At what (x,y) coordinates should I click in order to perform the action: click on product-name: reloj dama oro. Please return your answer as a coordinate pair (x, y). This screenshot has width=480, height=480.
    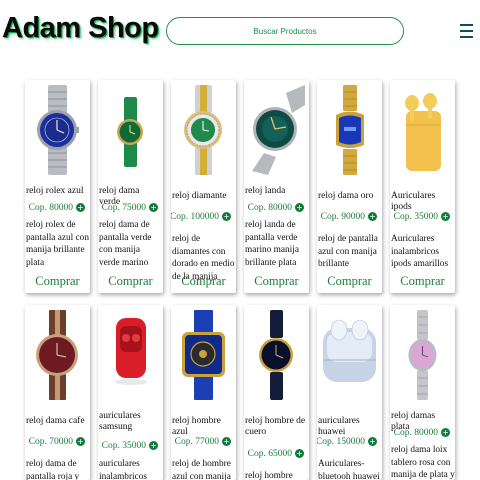
    Looking at the image, I should click on (346, 196).